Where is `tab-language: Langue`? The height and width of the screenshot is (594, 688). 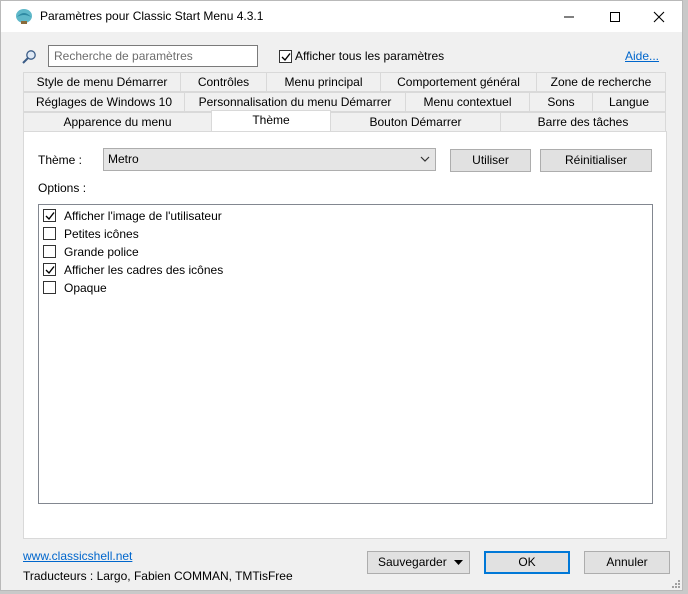 tab-language: Langue is located at coordinates (629, 102).